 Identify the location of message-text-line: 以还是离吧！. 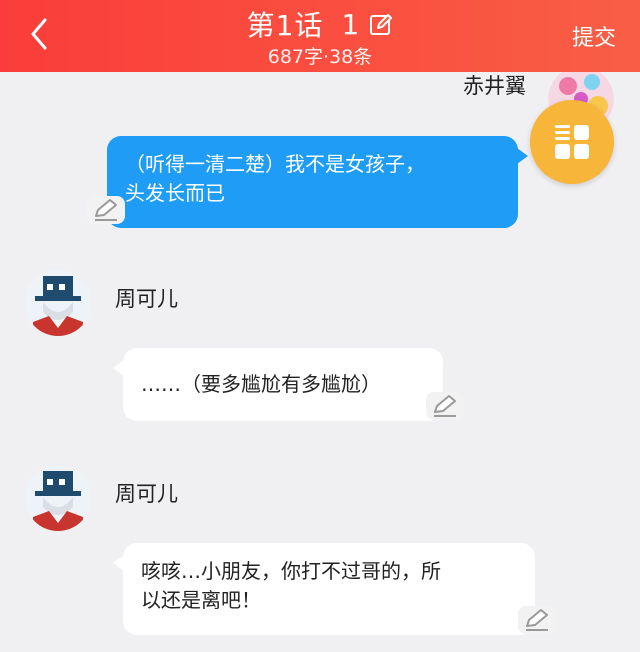
(201, 600).